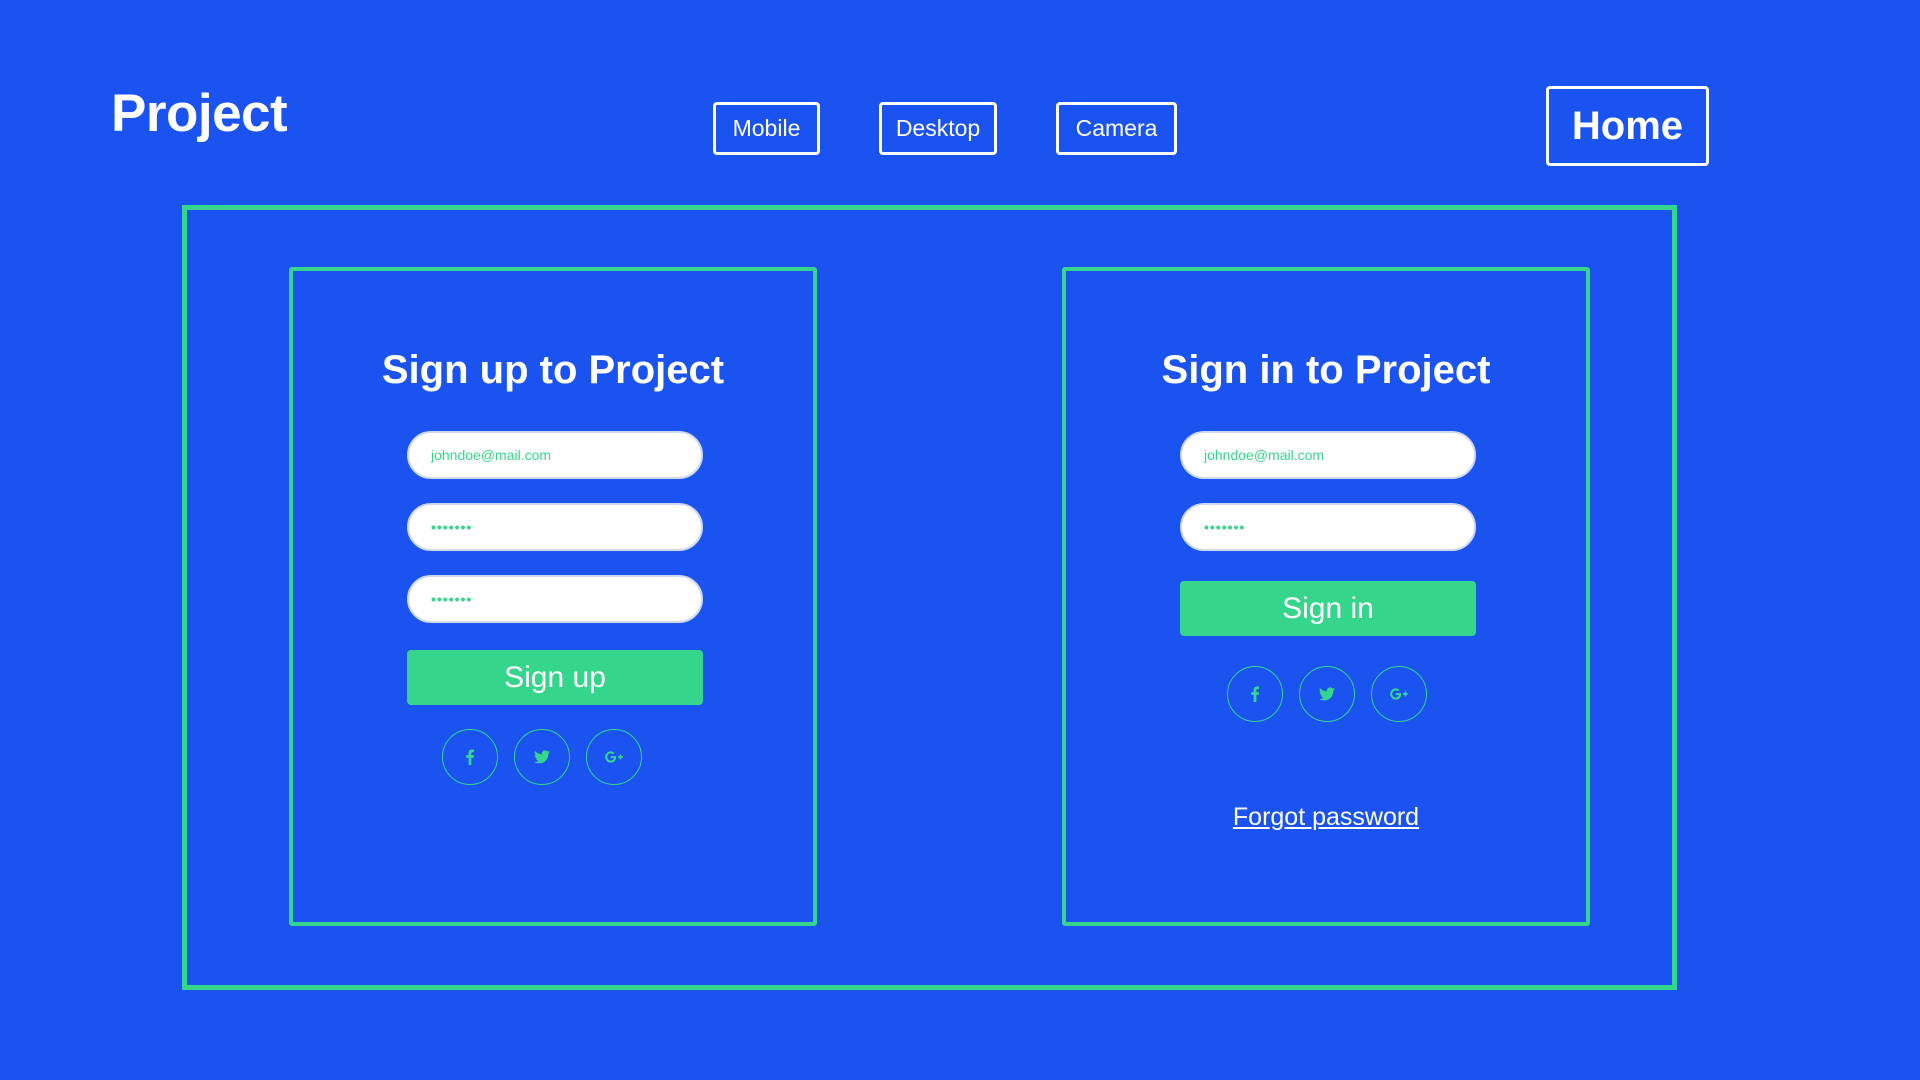  What do you see at coordinates (1627, 126) in the screenshot?
I see `home-button: Home` at bounding box center [1627, 126].